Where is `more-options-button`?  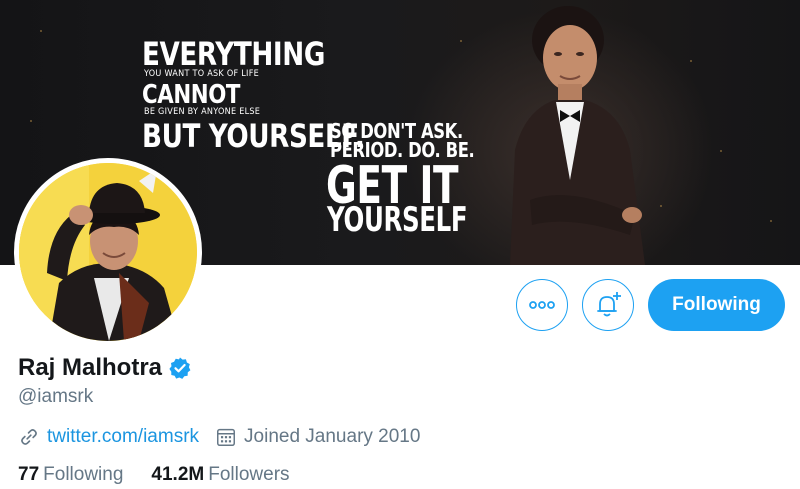
more-options-button is located at coordinates (542, 305).